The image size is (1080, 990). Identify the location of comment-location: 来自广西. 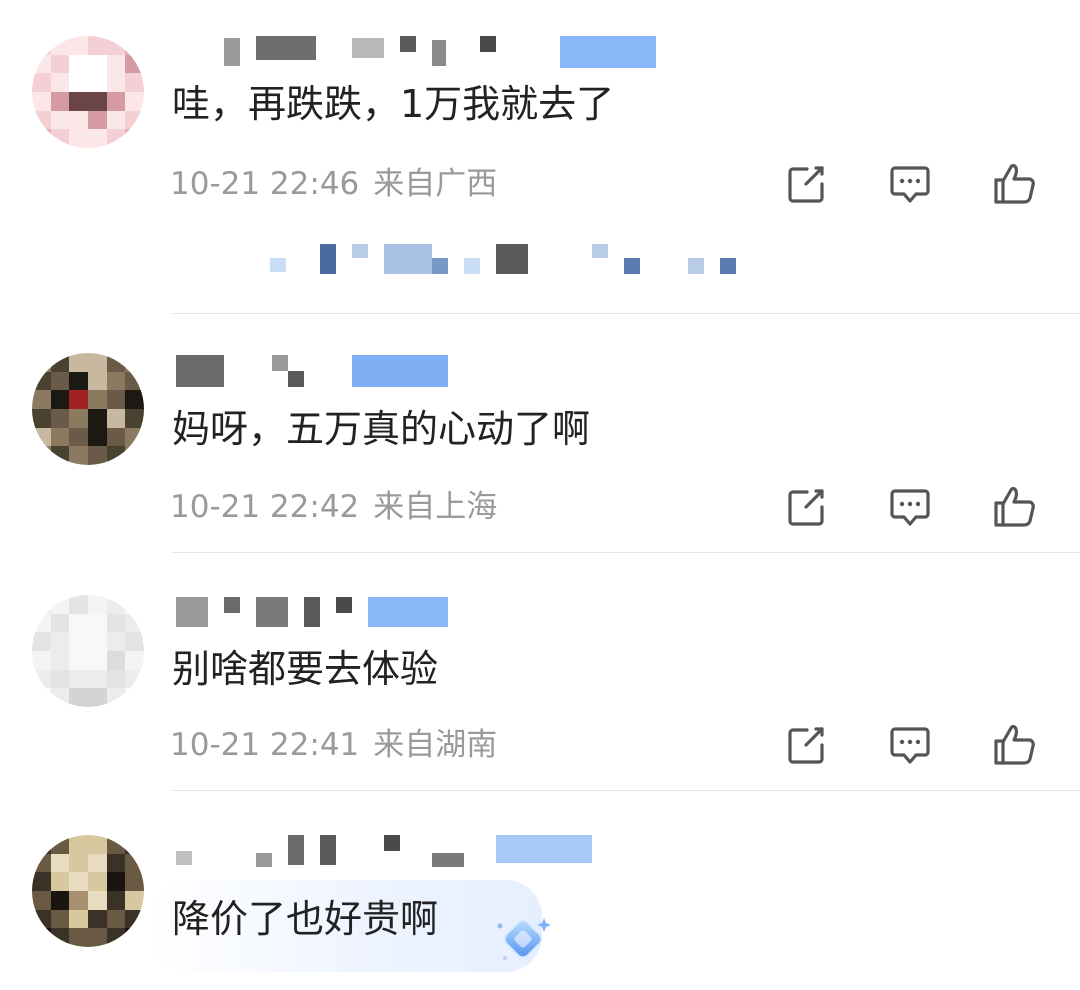
(435, 184).